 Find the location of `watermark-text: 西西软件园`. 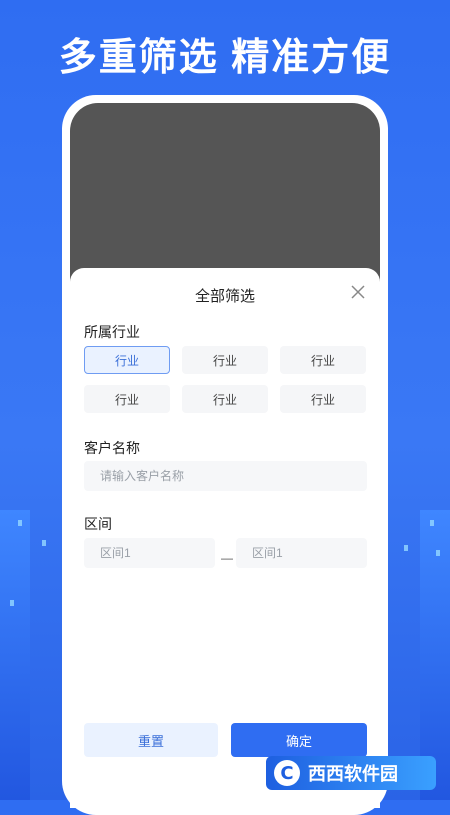

watermark-text: 西西软件园 is located at coordinates (353, 774).